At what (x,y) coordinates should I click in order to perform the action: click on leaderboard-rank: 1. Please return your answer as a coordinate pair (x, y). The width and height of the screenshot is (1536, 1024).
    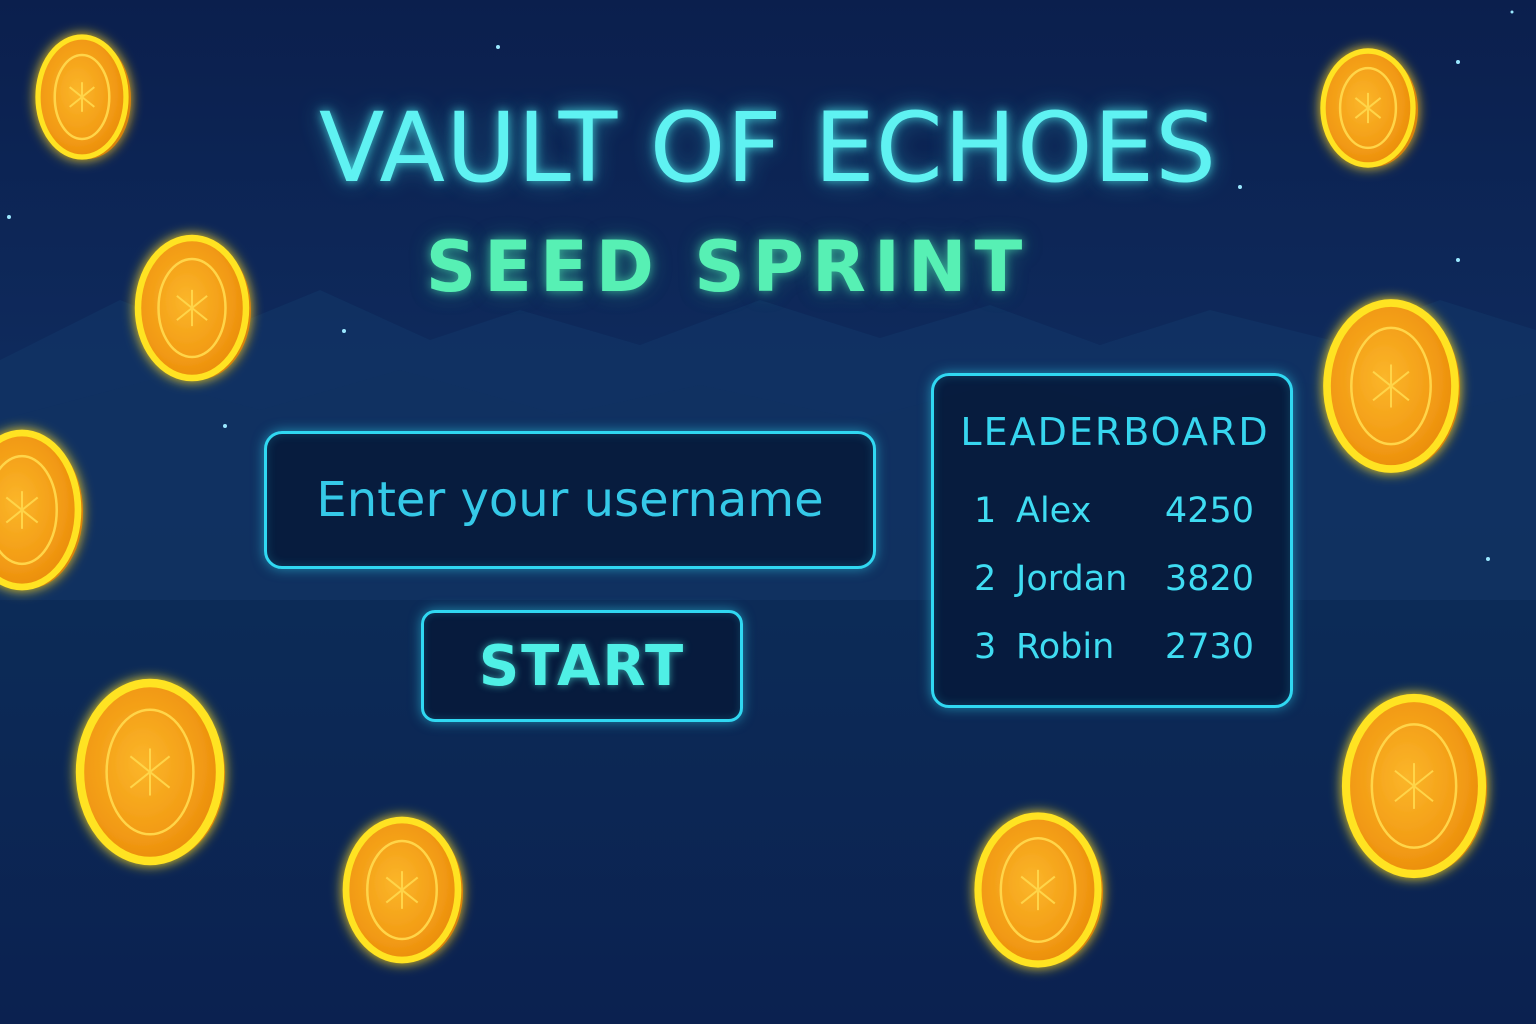
    Looking at the image, I should click on (985, 511).